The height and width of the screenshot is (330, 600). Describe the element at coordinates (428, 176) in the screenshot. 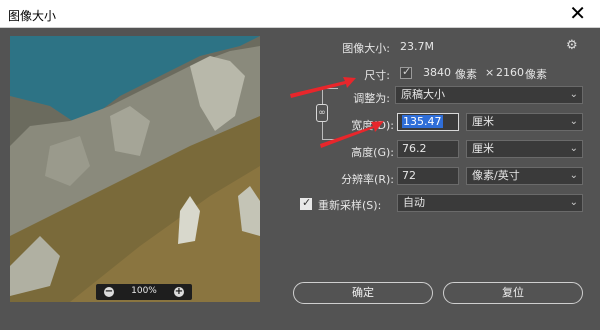

I see `resolution-input: 72` at that location.